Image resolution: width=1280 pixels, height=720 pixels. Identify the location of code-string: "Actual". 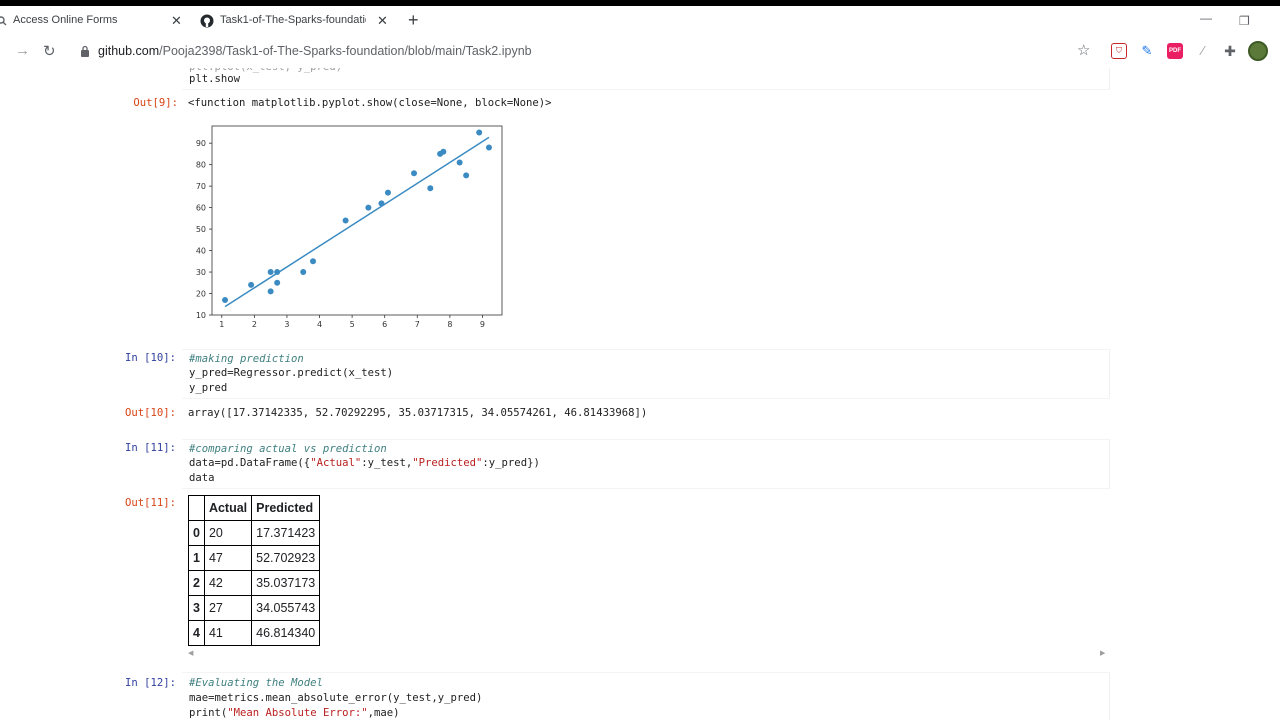
(336, 463).